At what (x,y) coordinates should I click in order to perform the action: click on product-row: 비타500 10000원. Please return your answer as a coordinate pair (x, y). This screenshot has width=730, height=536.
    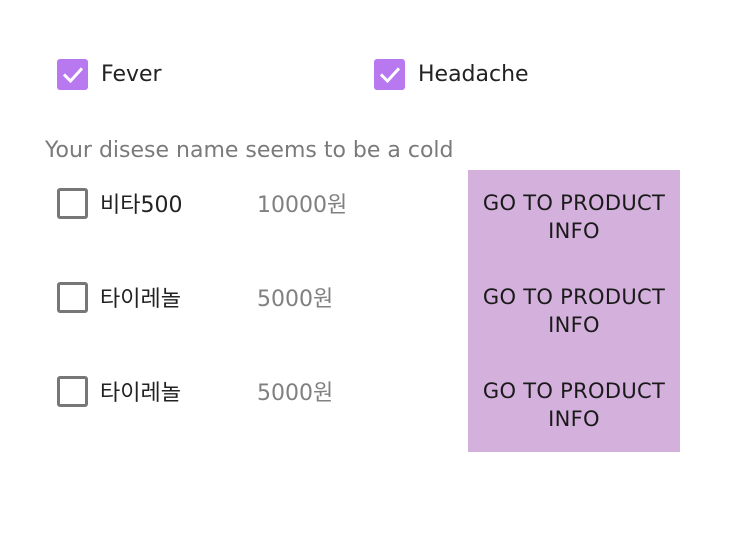
    Looking at the image, I should click on (202, 203).